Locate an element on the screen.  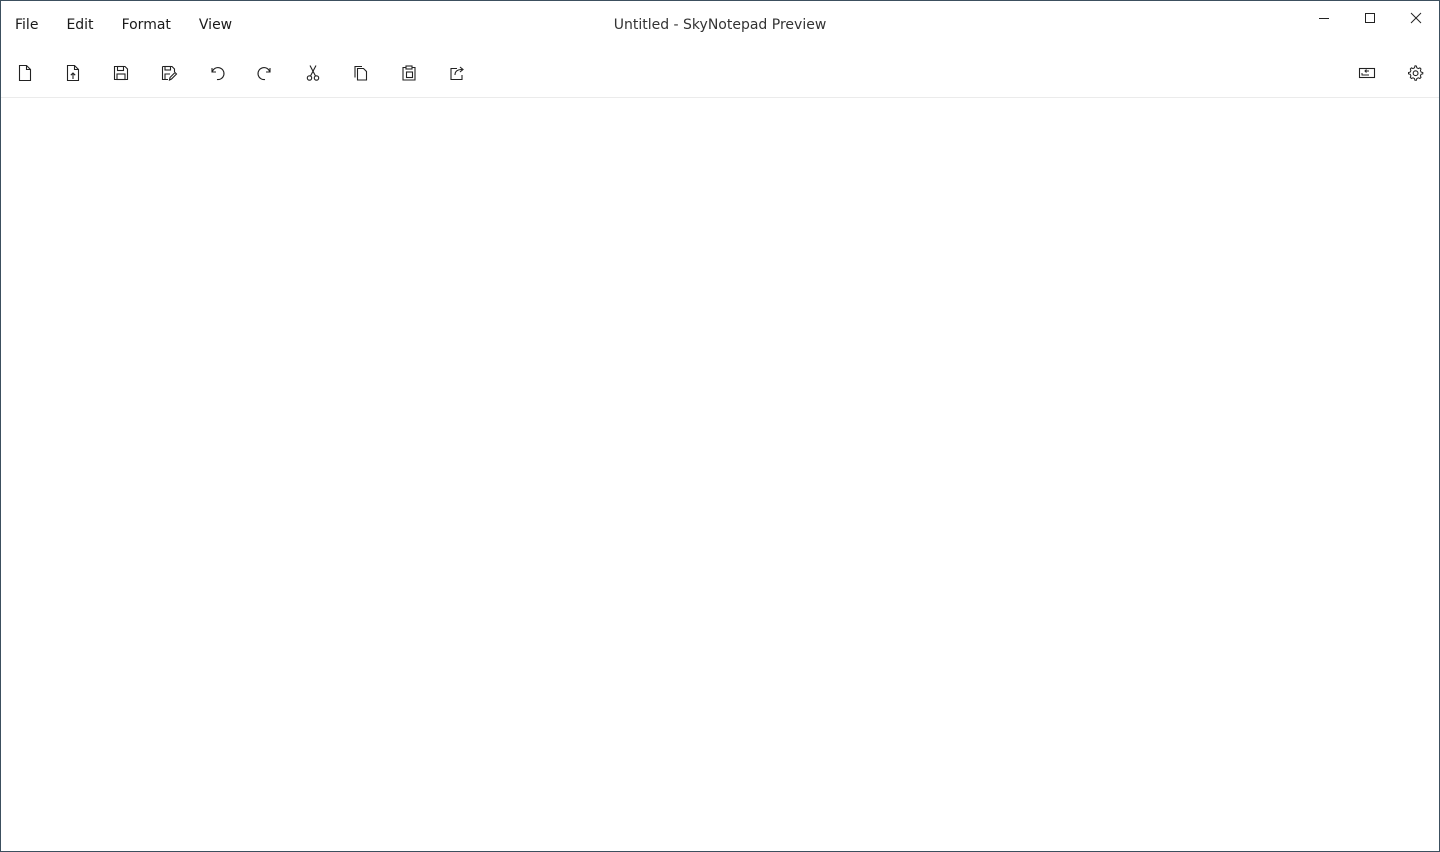
open-file-button is located at coordinates (73, 73).